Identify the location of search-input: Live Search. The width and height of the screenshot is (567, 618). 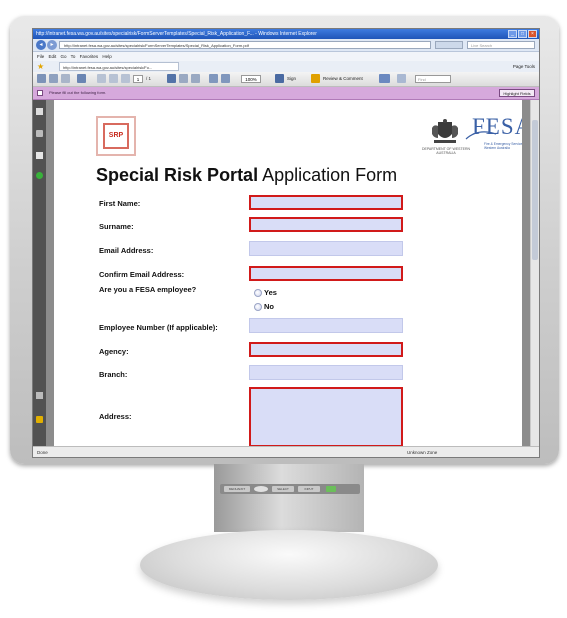
(501, 45).